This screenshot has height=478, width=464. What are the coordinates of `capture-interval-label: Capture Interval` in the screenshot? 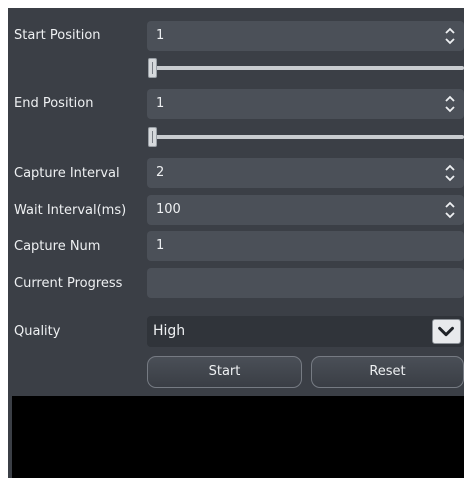 It's located at (67, 173).